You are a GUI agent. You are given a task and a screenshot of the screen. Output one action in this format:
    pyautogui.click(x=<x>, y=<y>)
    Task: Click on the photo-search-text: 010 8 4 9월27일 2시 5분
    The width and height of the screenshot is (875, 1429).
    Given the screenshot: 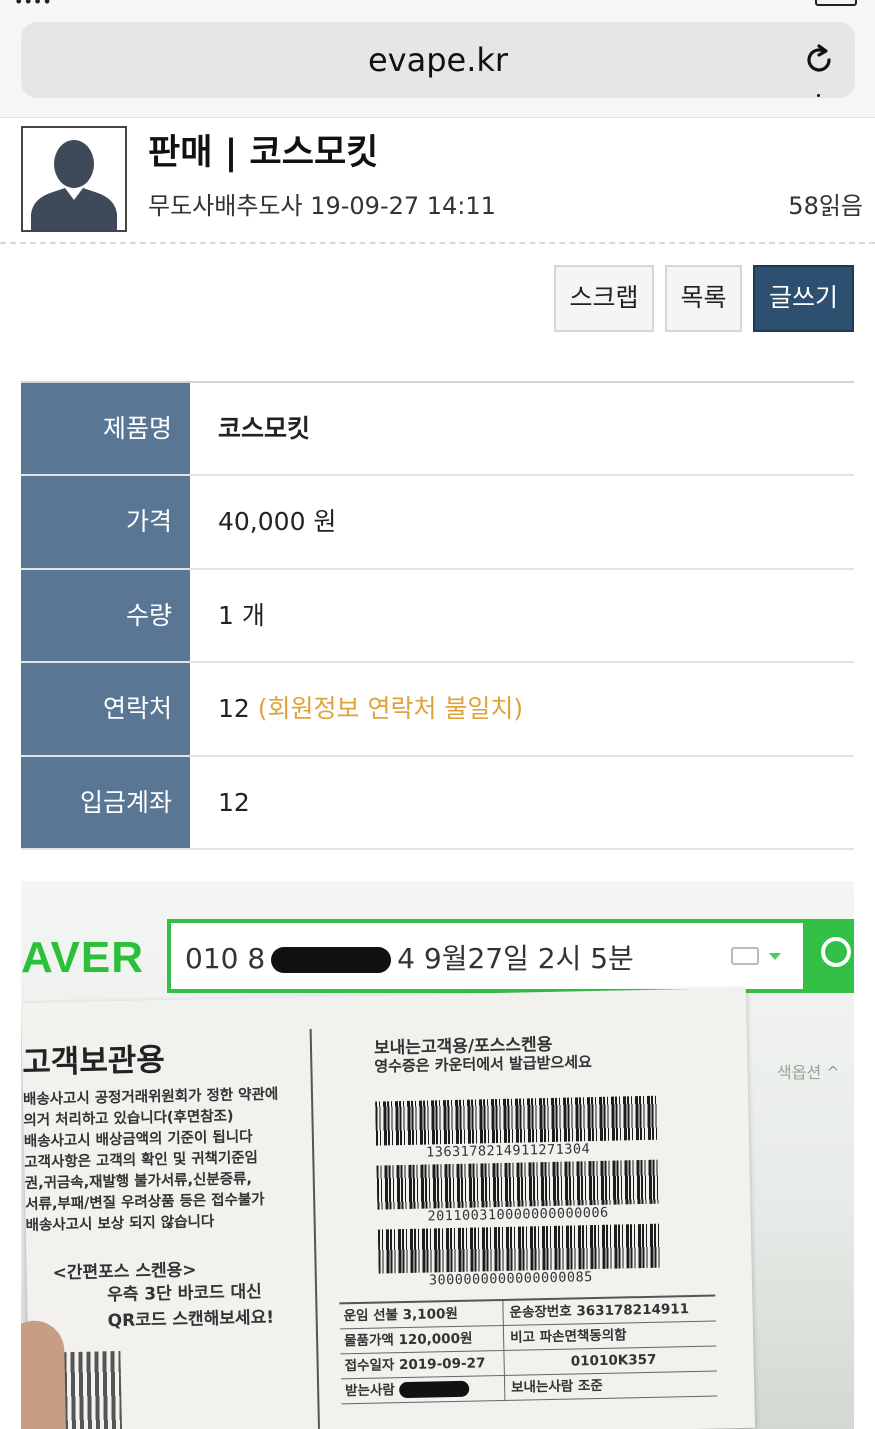 What is the action you would take?
    pyautogui.click(x=409, y=957)
    